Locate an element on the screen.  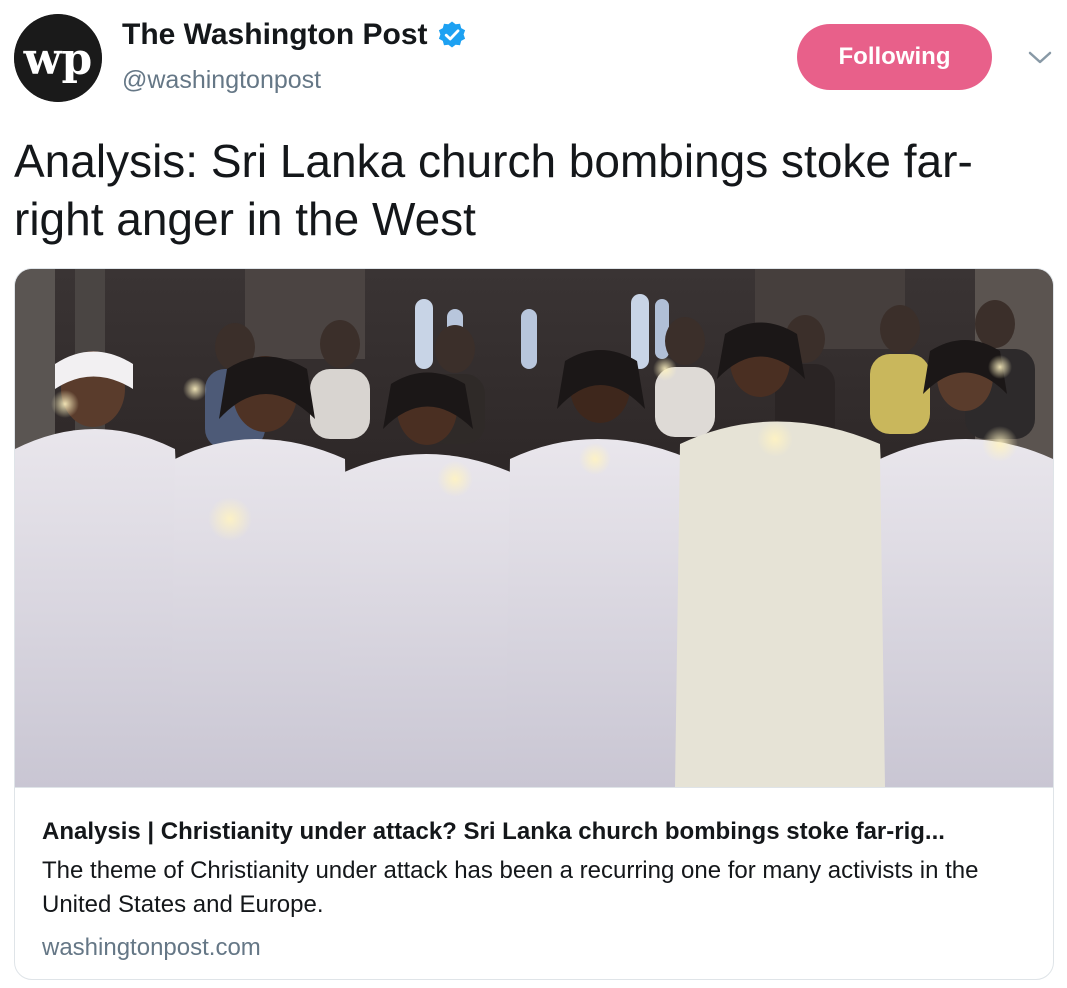
washington-post-logo: wp is located at coordinates (58, 58).